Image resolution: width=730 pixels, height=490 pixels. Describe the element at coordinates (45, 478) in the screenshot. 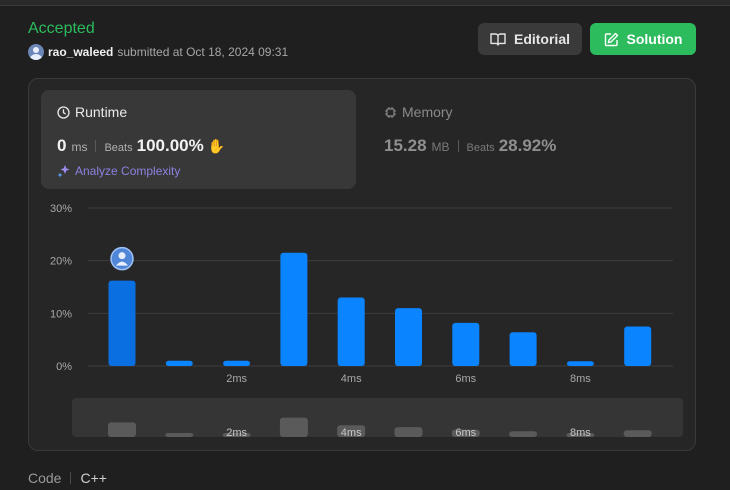

I see `code-label: Code` at that location.